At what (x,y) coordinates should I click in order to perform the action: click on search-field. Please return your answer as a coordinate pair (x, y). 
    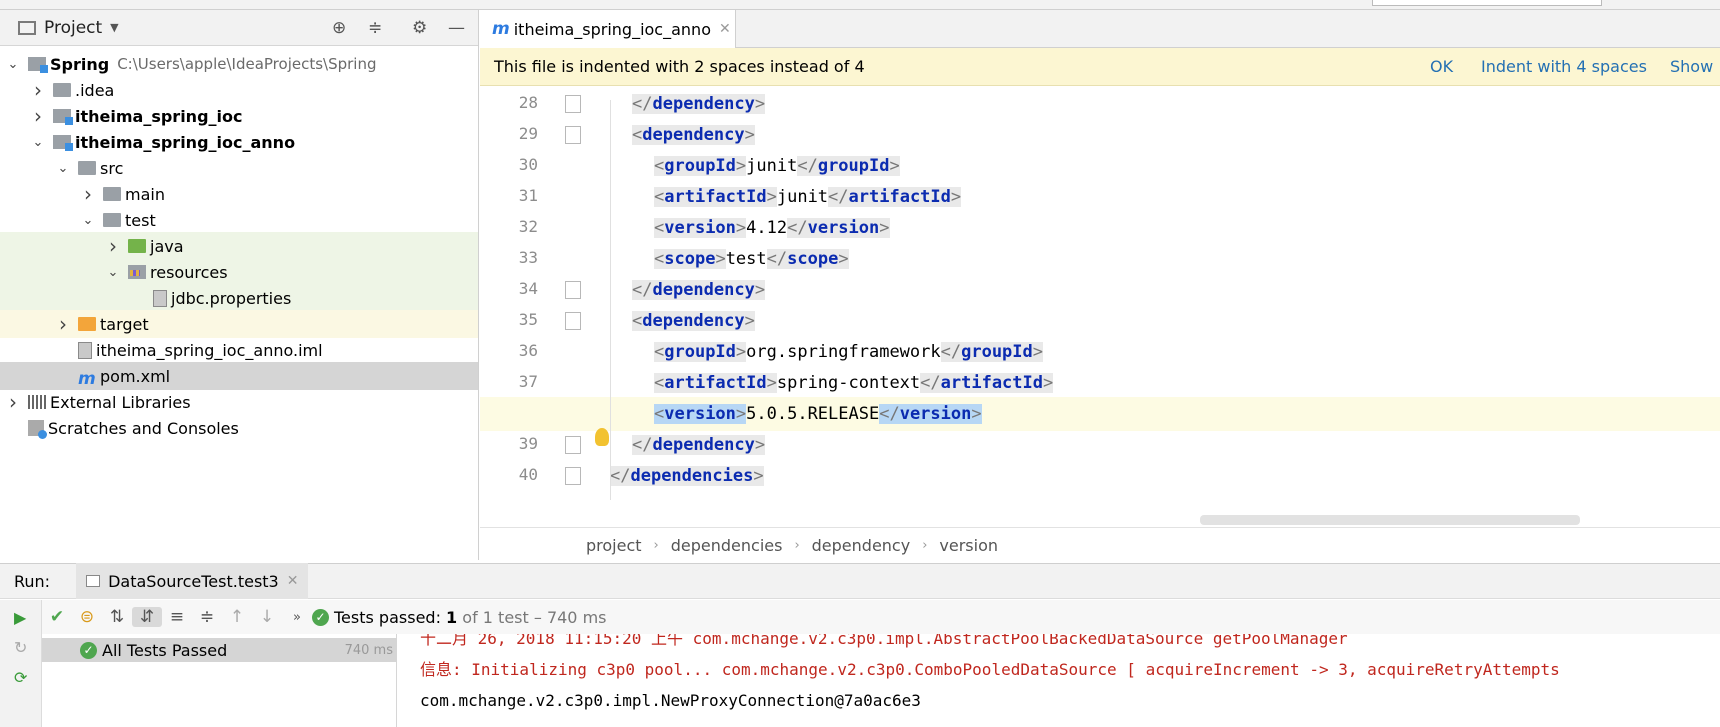
    Looking at the image, I should click on (1487, 3).